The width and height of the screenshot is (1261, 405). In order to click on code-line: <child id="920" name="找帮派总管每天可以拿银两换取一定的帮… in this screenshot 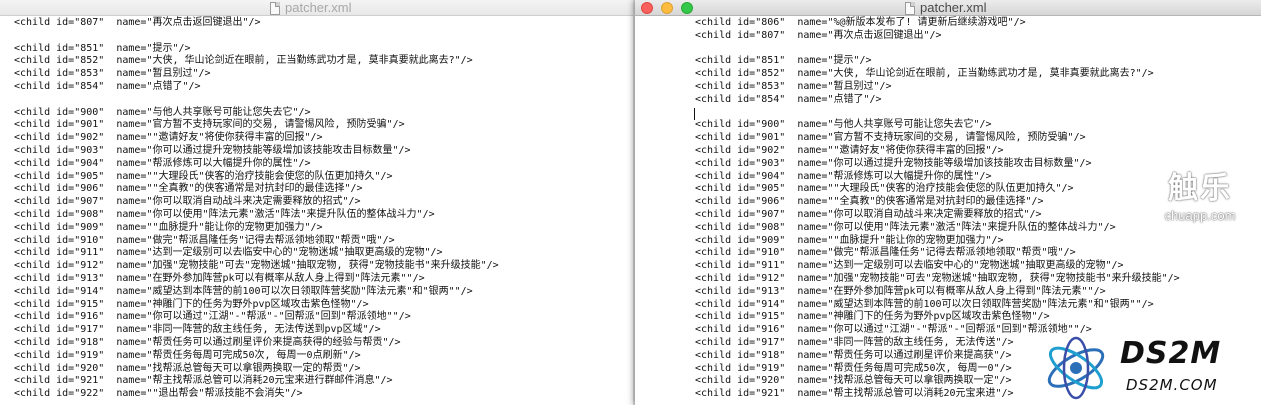, I will do `click(187, 368)`.